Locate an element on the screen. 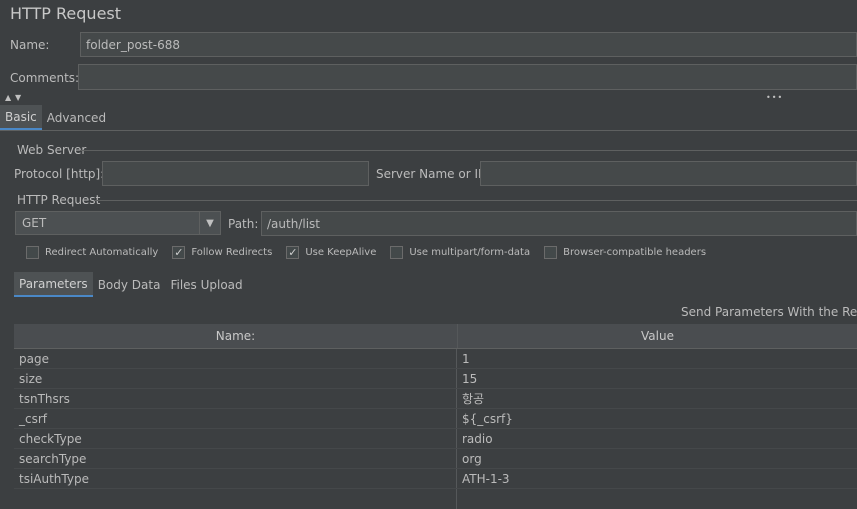 The image size is (857, 509). name-field: folder_post-688 is located at coordinates (468, 44).